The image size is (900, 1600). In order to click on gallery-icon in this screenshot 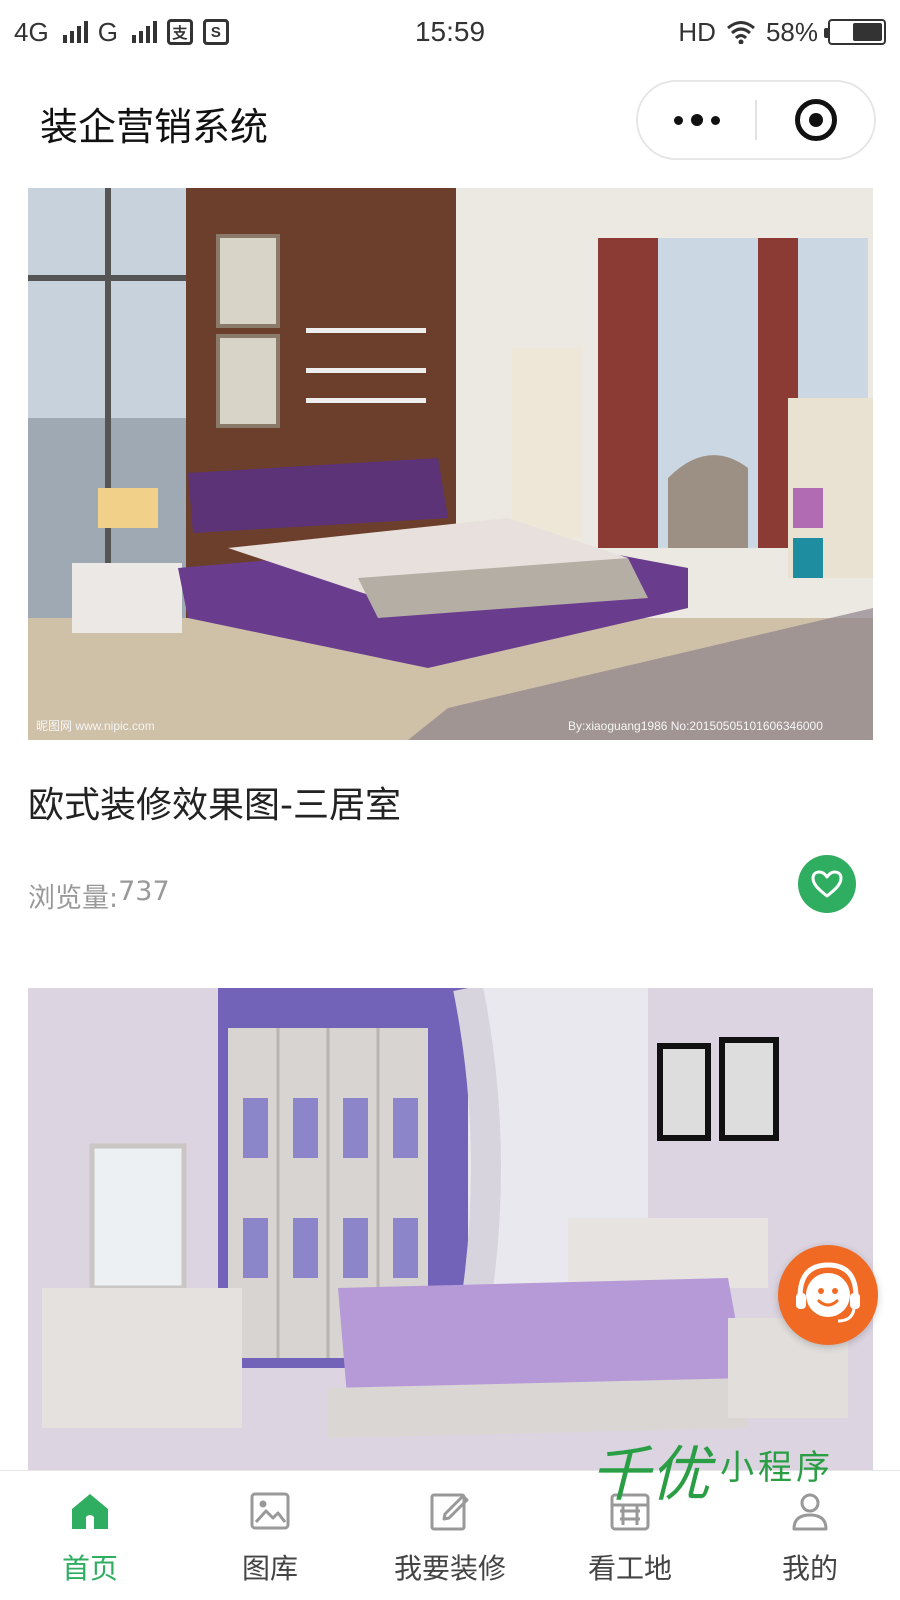, I will do `click(270, 1511)`.